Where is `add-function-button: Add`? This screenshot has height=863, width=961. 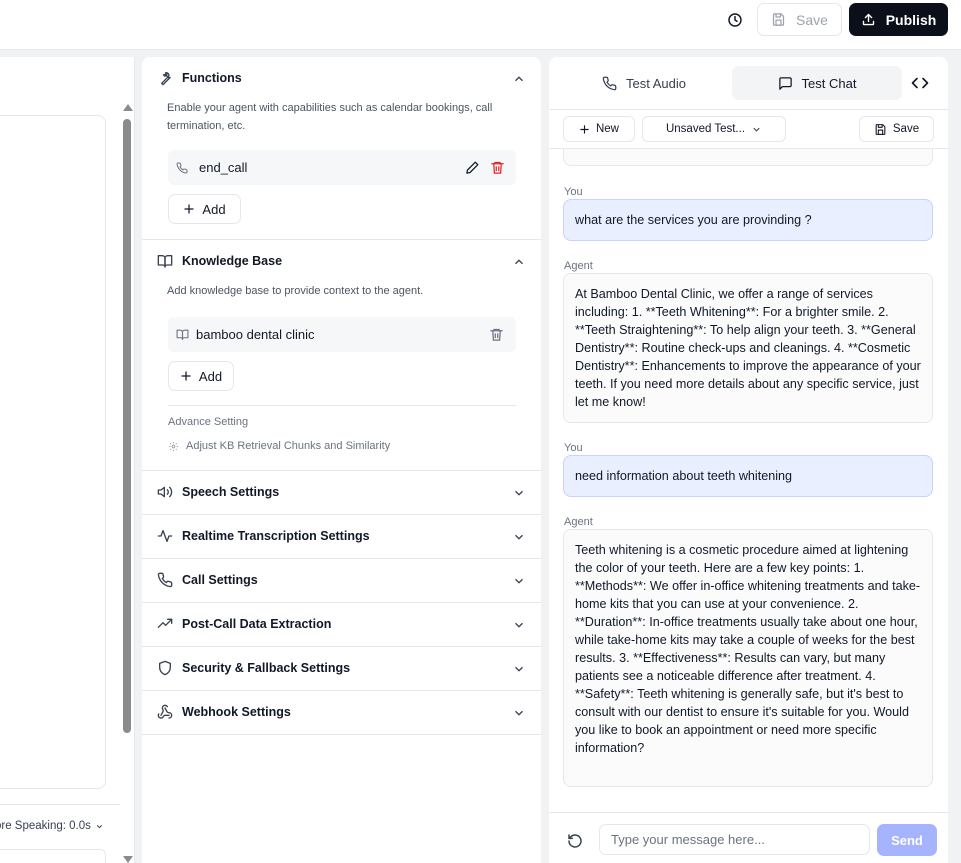 add-function-button: Add is located at coordinates (204, 209).